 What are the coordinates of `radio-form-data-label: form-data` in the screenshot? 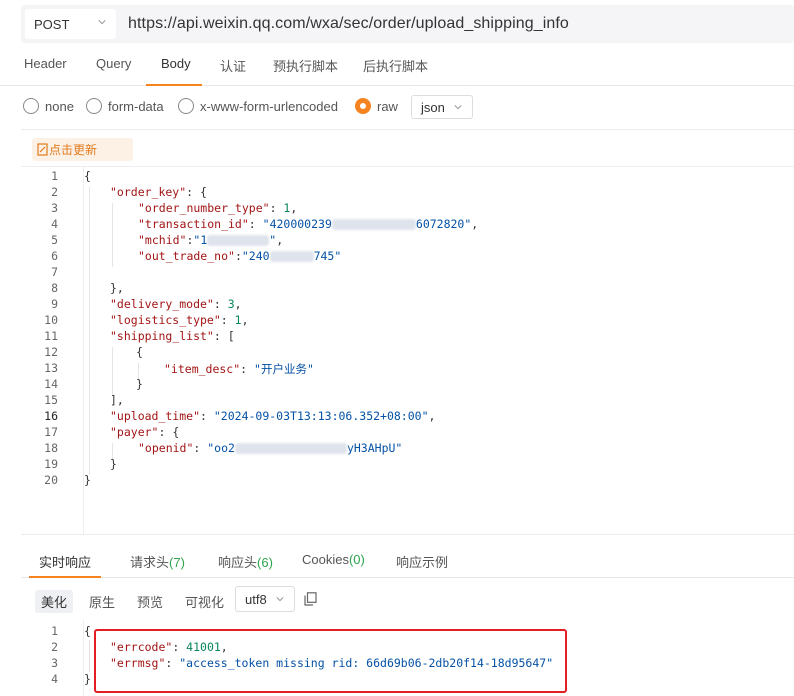 It's located at (136, 106).